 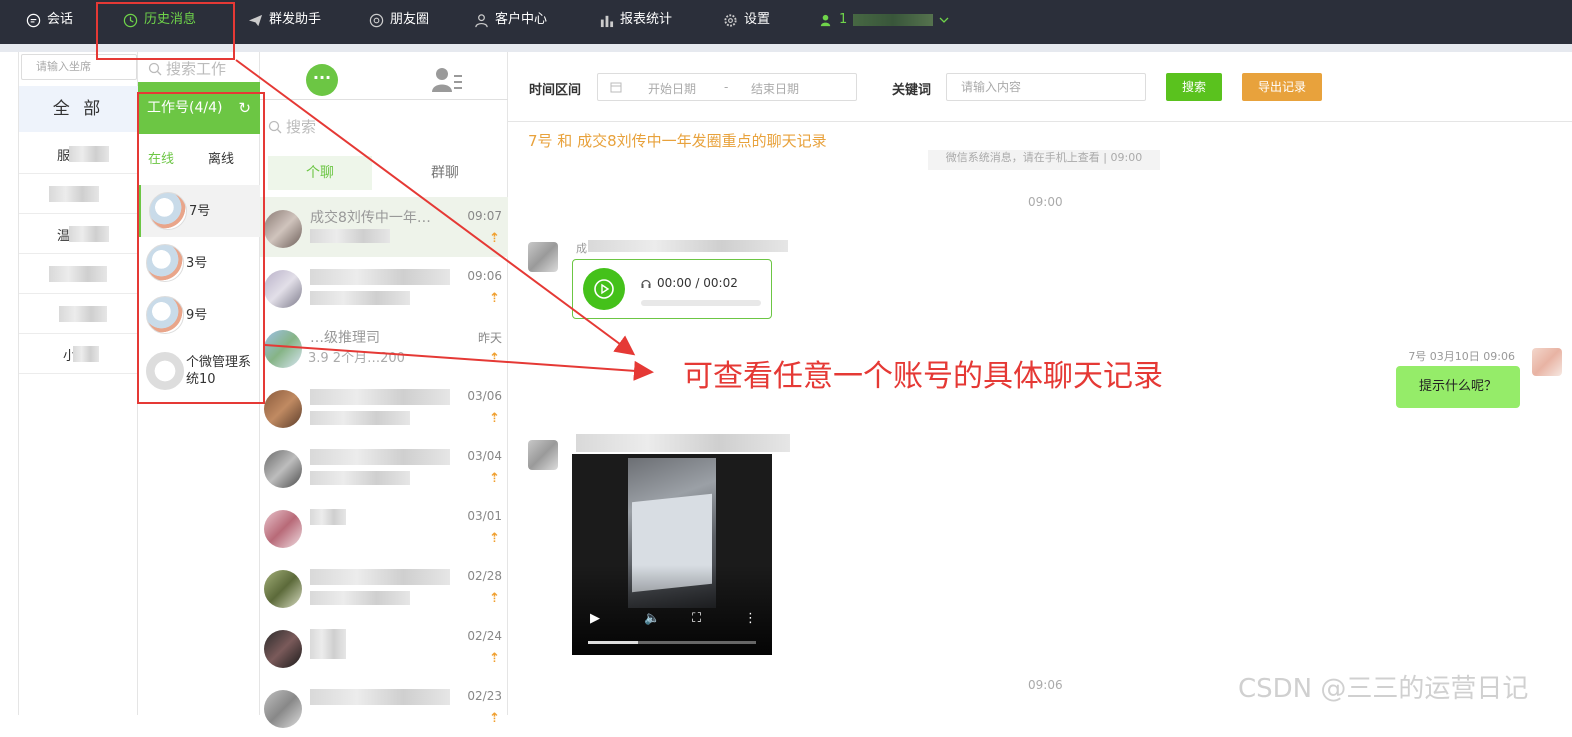 I want to click on chat-time: 昨天, so click(x=489, y=338).